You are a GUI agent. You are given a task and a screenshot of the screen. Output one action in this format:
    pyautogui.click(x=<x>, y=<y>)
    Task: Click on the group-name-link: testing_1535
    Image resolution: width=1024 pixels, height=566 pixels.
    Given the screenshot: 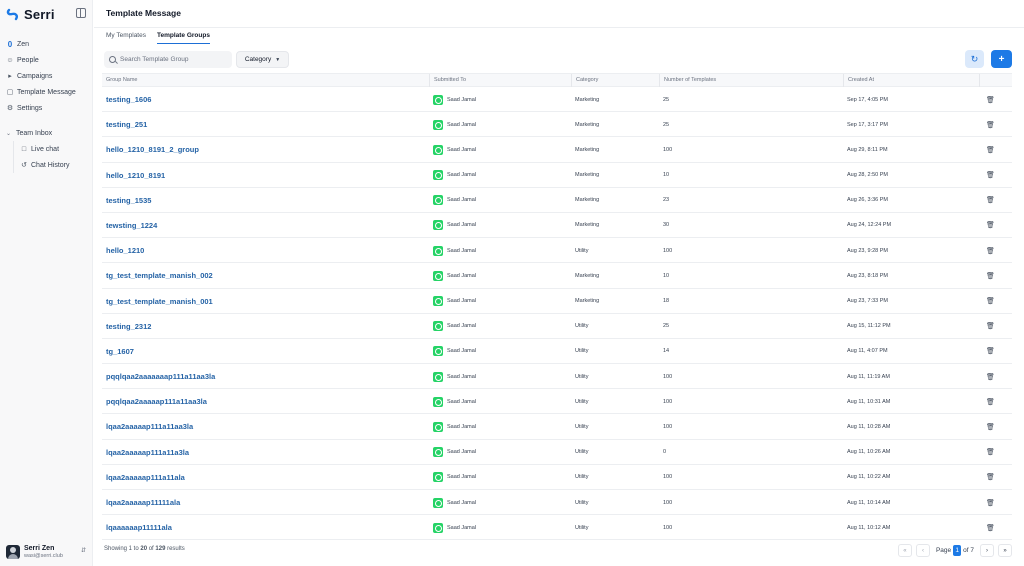 What is the action you would take?
    pyautogui.click(x=265, y=200)
    